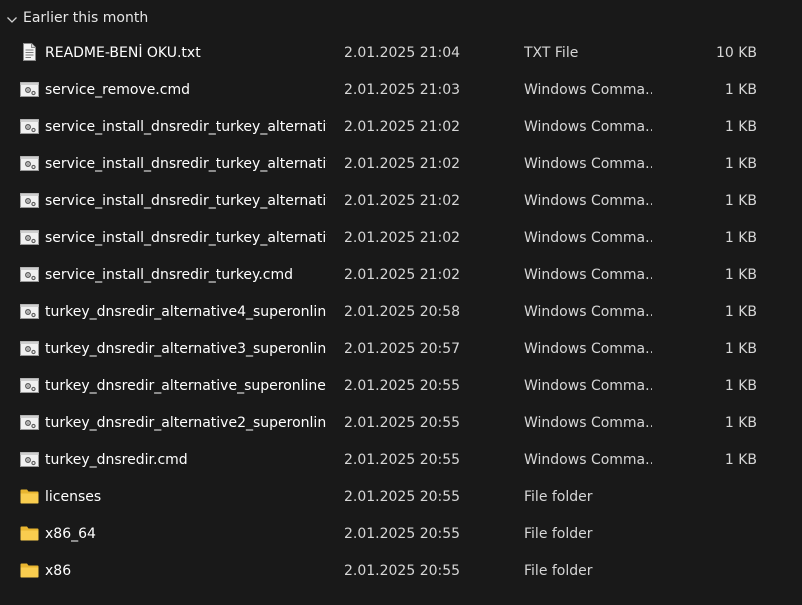 This screenshot has width=802, height=605. I want to click on file-date-modified: 2.01.2025 20:57, so click(402, 349).